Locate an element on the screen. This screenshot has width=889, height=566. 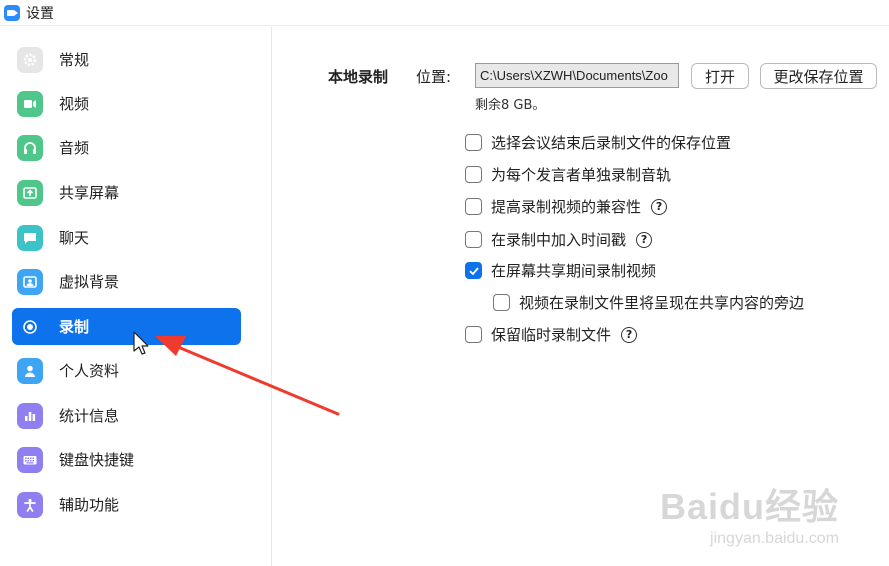
sidebar-item-statistics: 统计信息 is located at coordinates (126, 415).